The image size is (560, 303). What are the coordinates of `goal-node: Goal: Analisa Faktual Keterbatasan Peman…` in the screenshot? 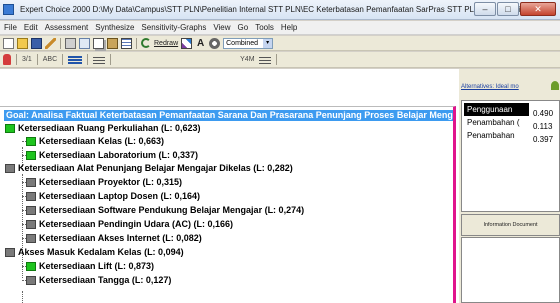 It's located at (228, 115).